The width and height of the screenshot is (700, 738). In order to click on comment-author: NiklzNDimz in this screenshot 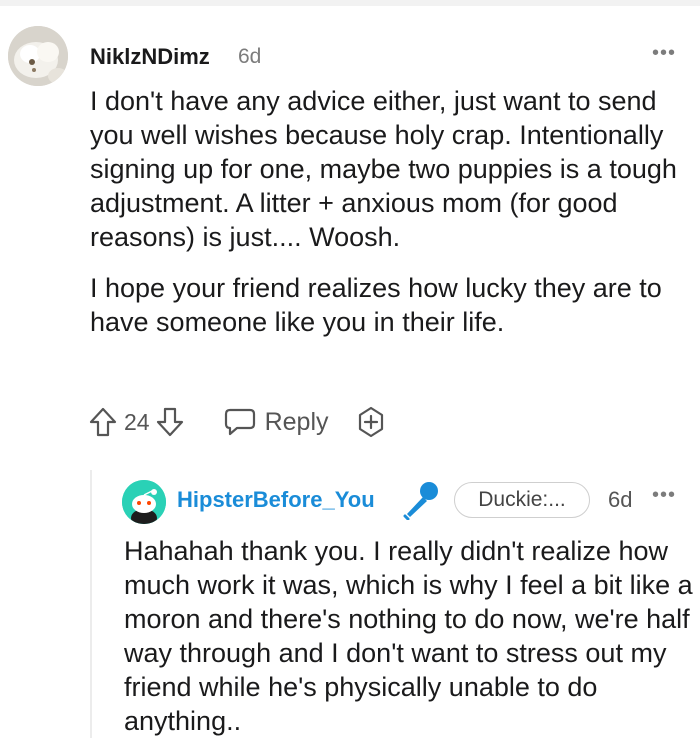, I will do `click(150, 57)`.